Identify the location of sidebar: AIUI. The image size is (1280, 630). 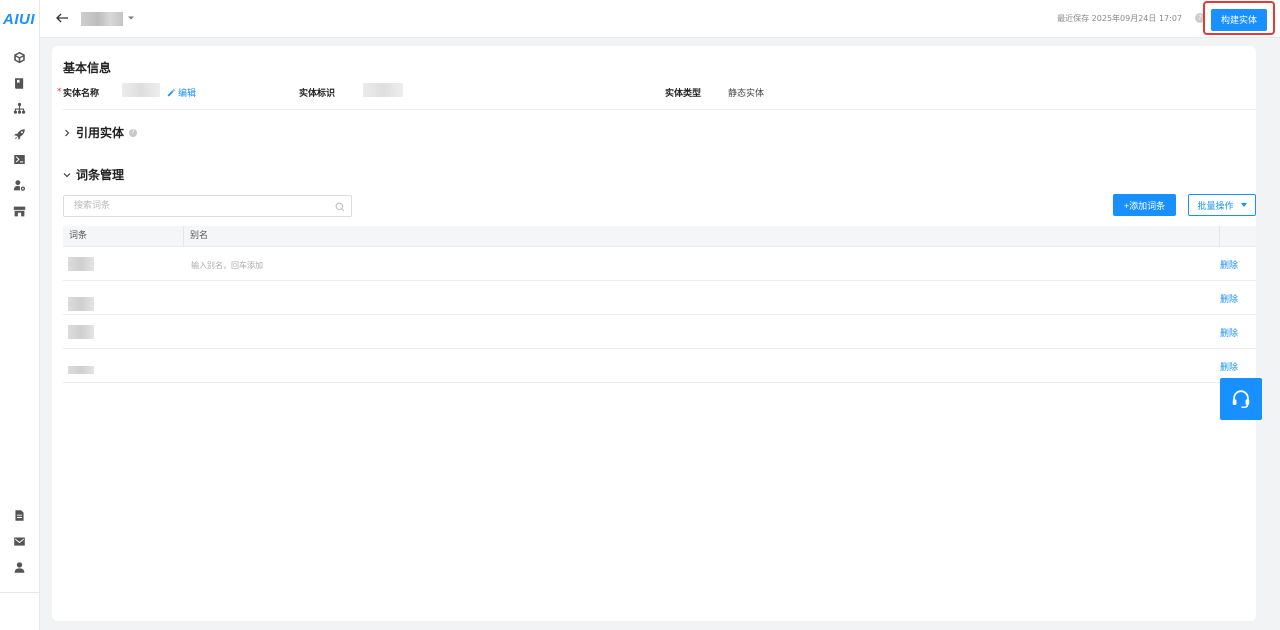
(20, 315).